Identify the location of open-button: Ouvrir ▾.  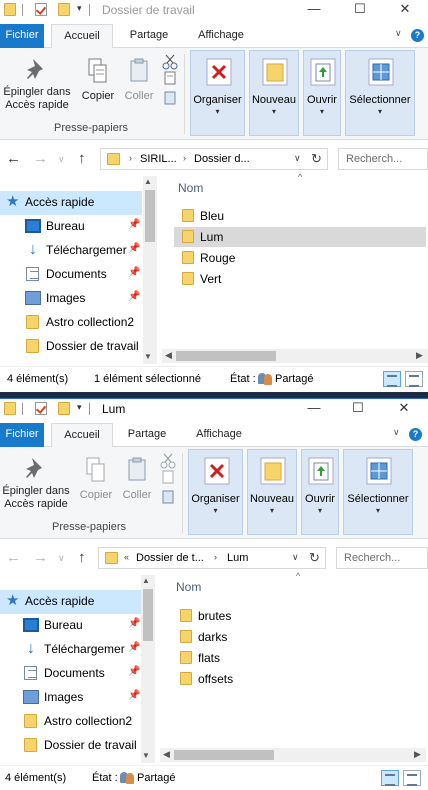
(320, 492).